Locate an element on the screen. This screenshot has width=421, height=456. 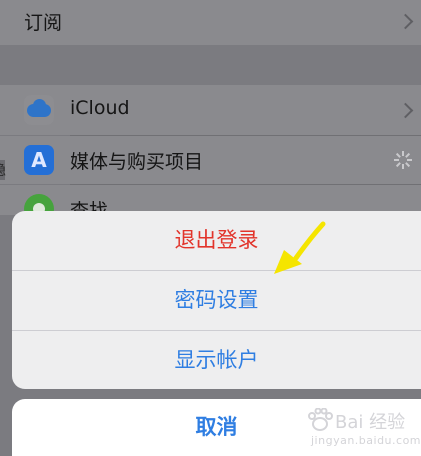
app-store-icon: A is located at coordinates (39, 160).